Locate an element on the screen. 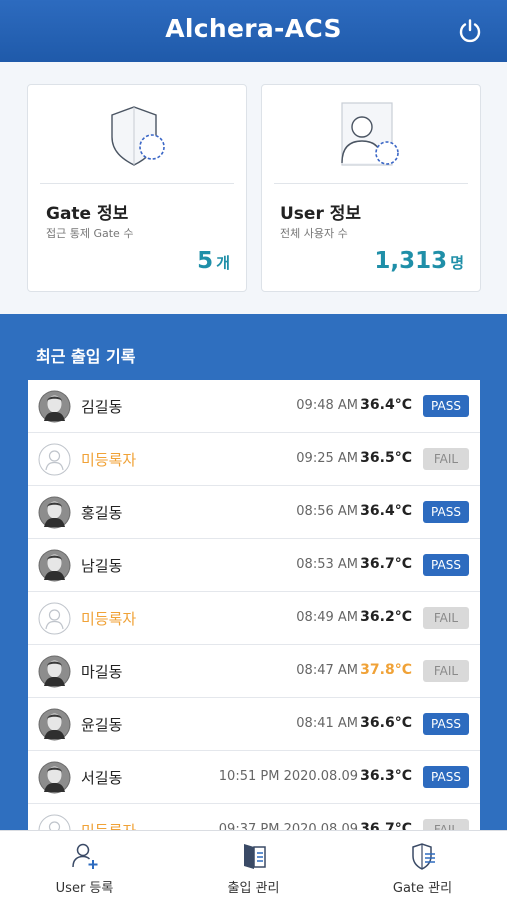  record-temperature: 37.8°C is located at coordinates (386, 670).